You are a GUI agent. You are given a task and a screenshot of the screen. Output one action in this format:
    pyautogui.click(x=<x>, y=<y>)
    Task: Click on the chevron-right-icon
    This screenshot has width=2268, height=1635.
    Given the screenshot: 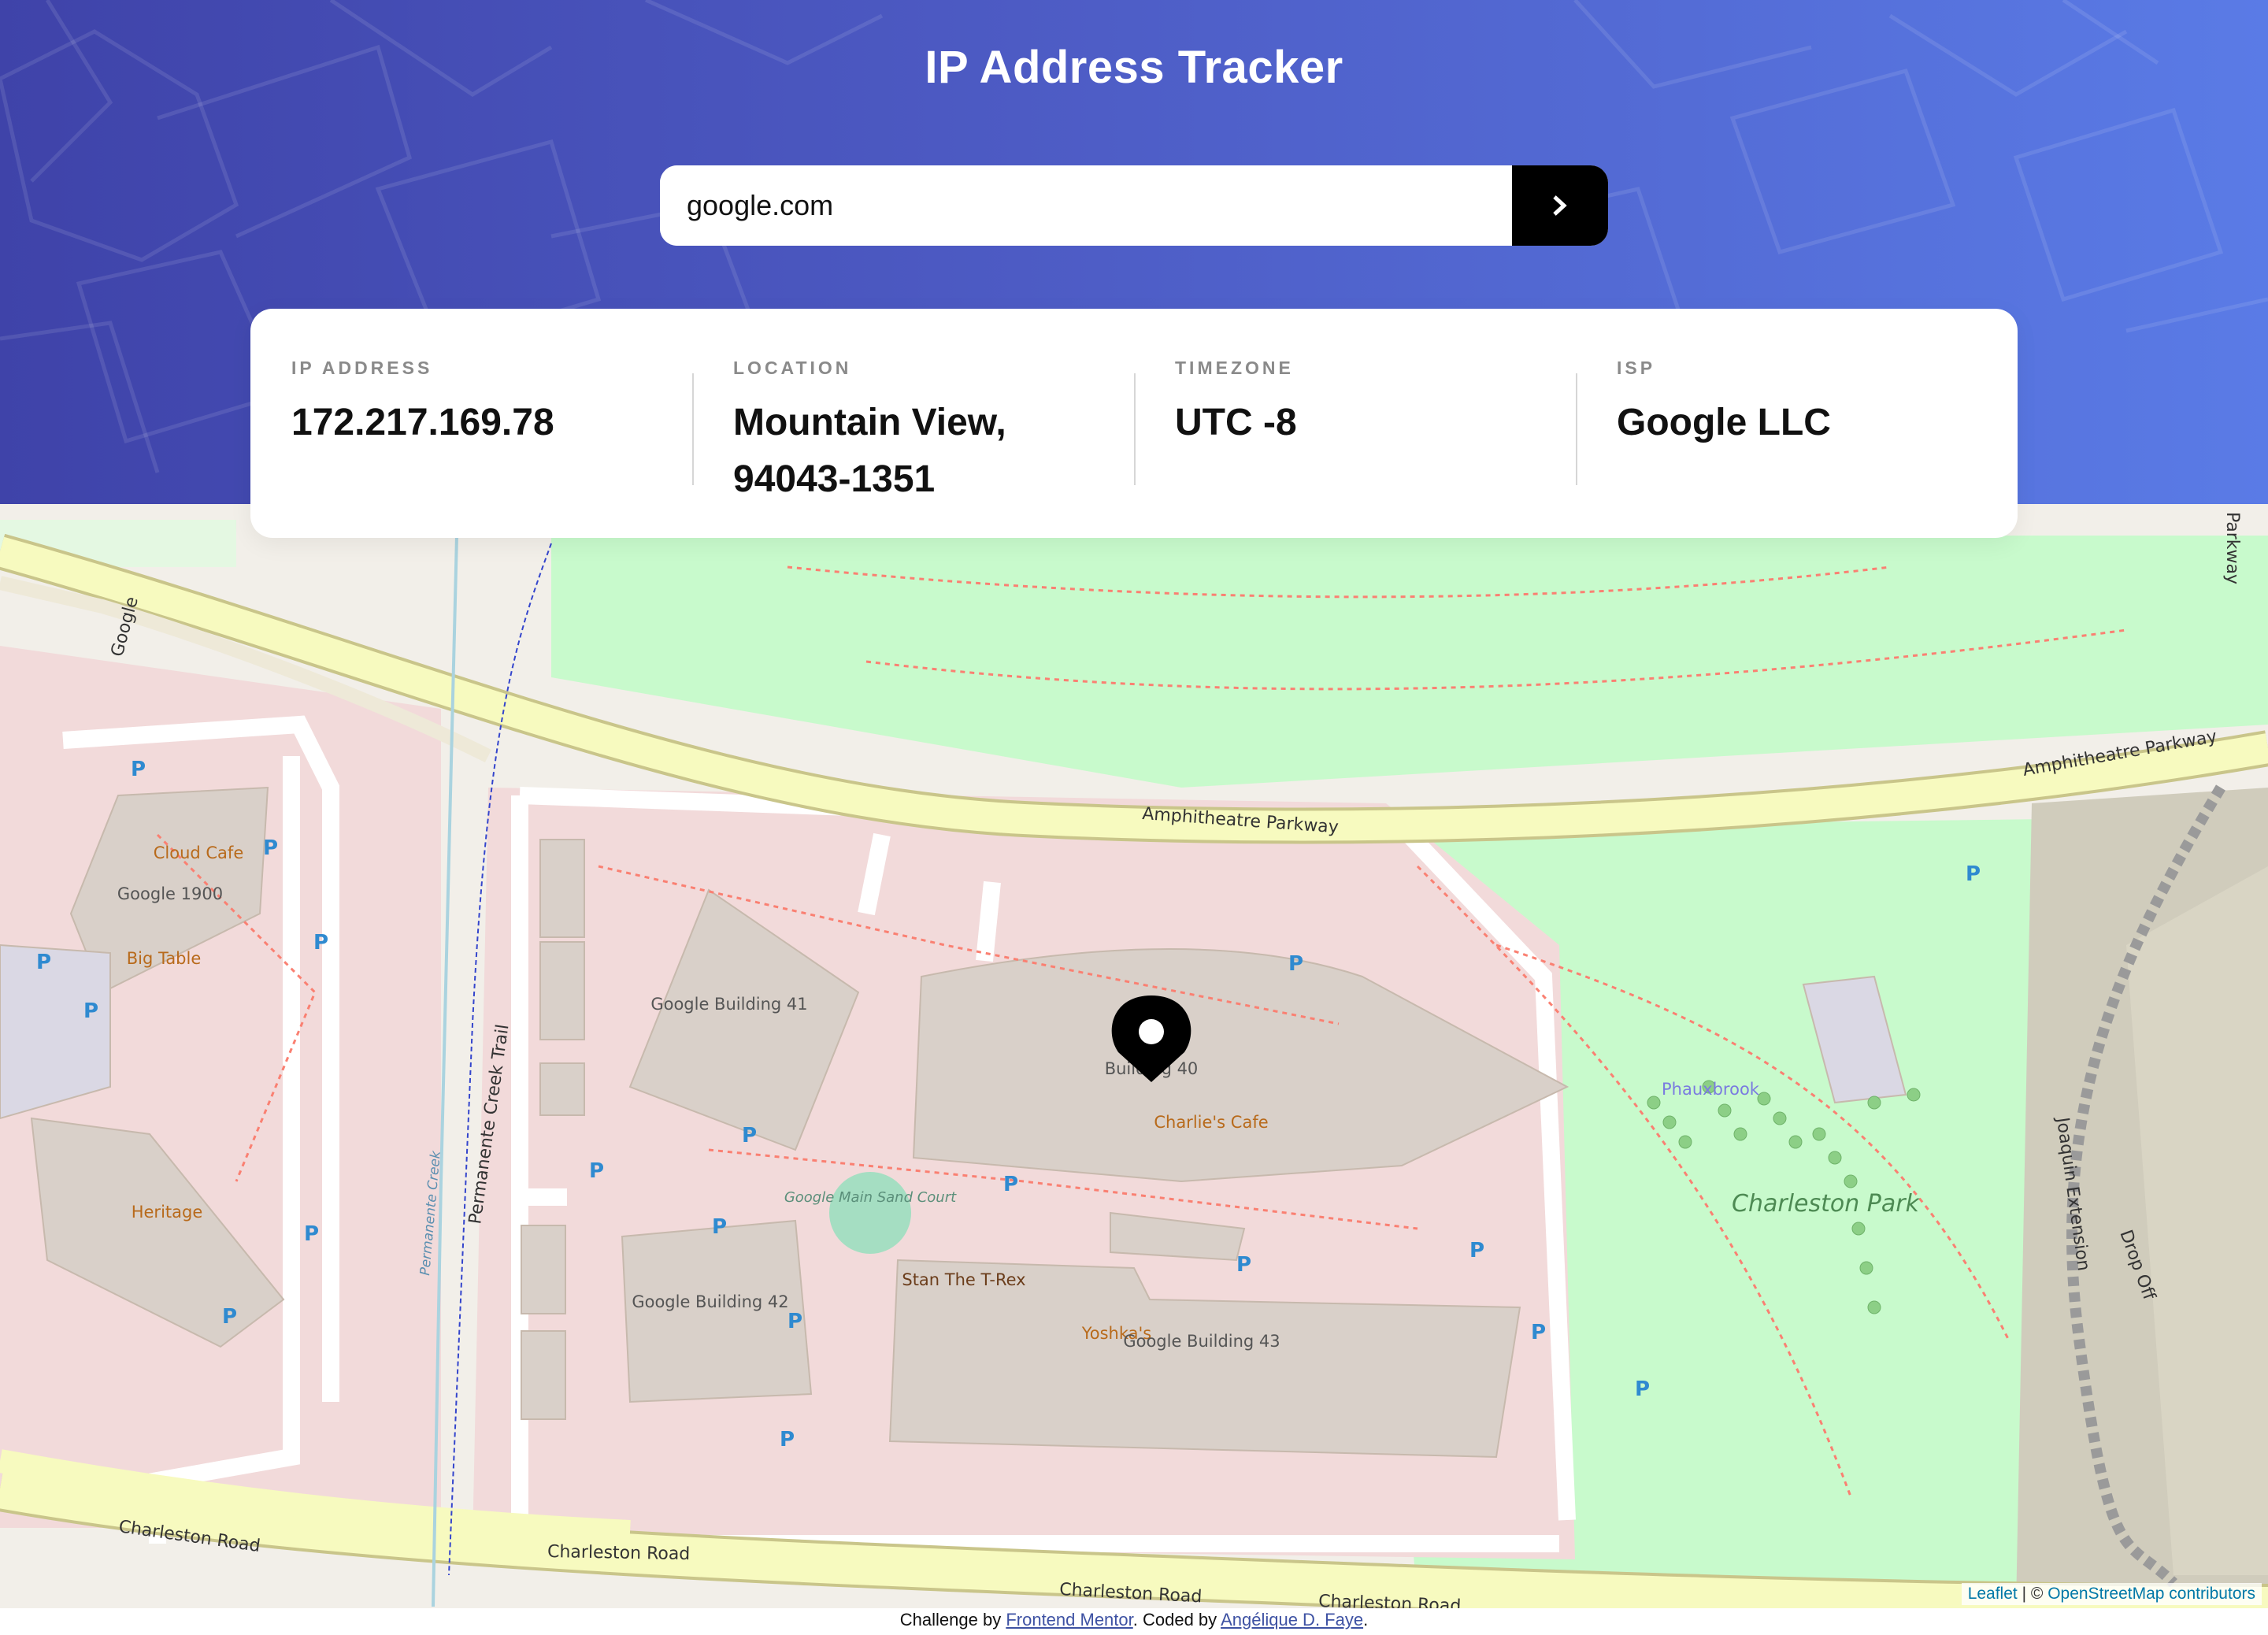 What is the action you would take?
    pyautogui.click(x=1560, y=206)
    